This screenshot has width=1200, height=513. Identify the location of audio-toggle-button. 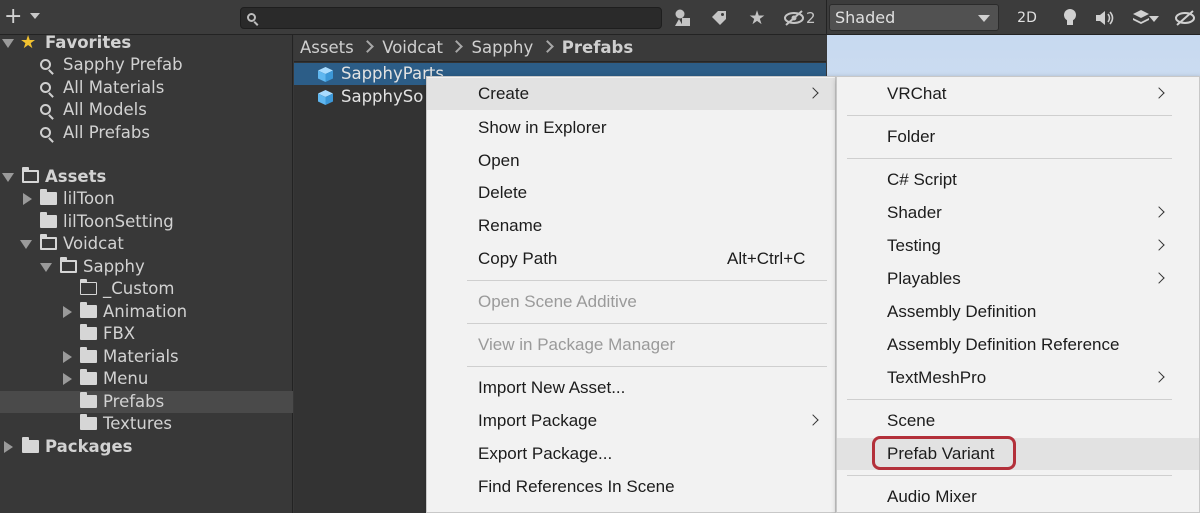
(1105, 18).